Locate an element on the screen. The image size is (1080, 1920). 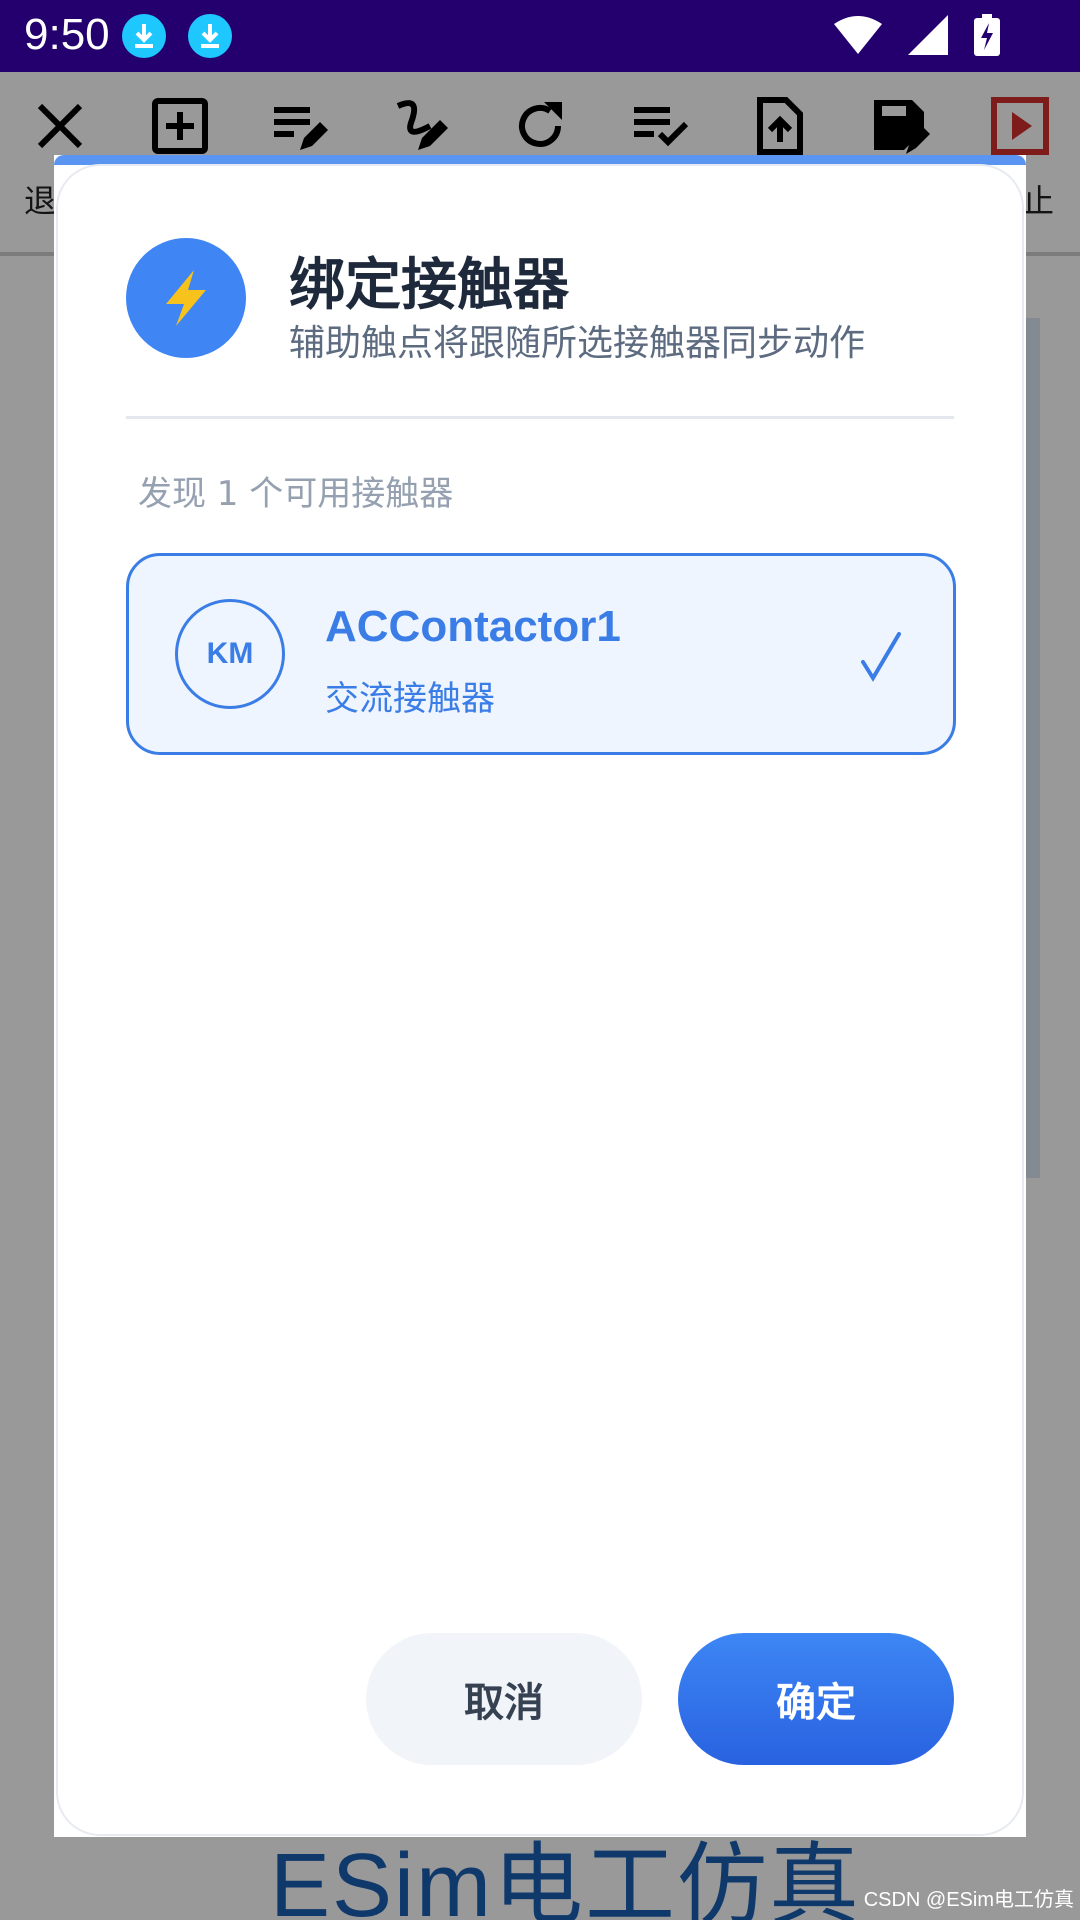
status-icons is located at coordinates (917, 35).